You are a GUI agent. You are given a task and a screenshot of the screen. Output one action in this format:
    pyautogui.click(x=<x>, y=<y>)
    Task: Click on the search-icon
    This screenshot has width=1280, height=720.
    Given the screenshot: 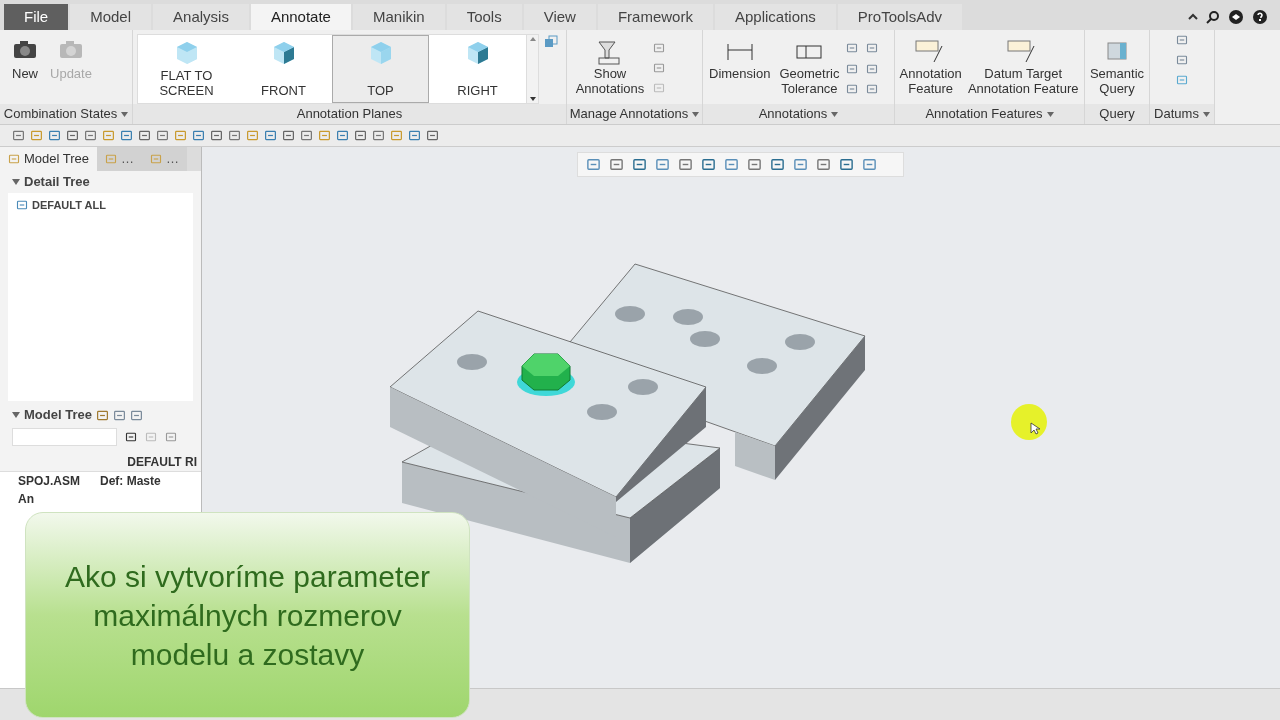 What is the action you would take?
    pyautogui.click(x=1213, y=17)
    